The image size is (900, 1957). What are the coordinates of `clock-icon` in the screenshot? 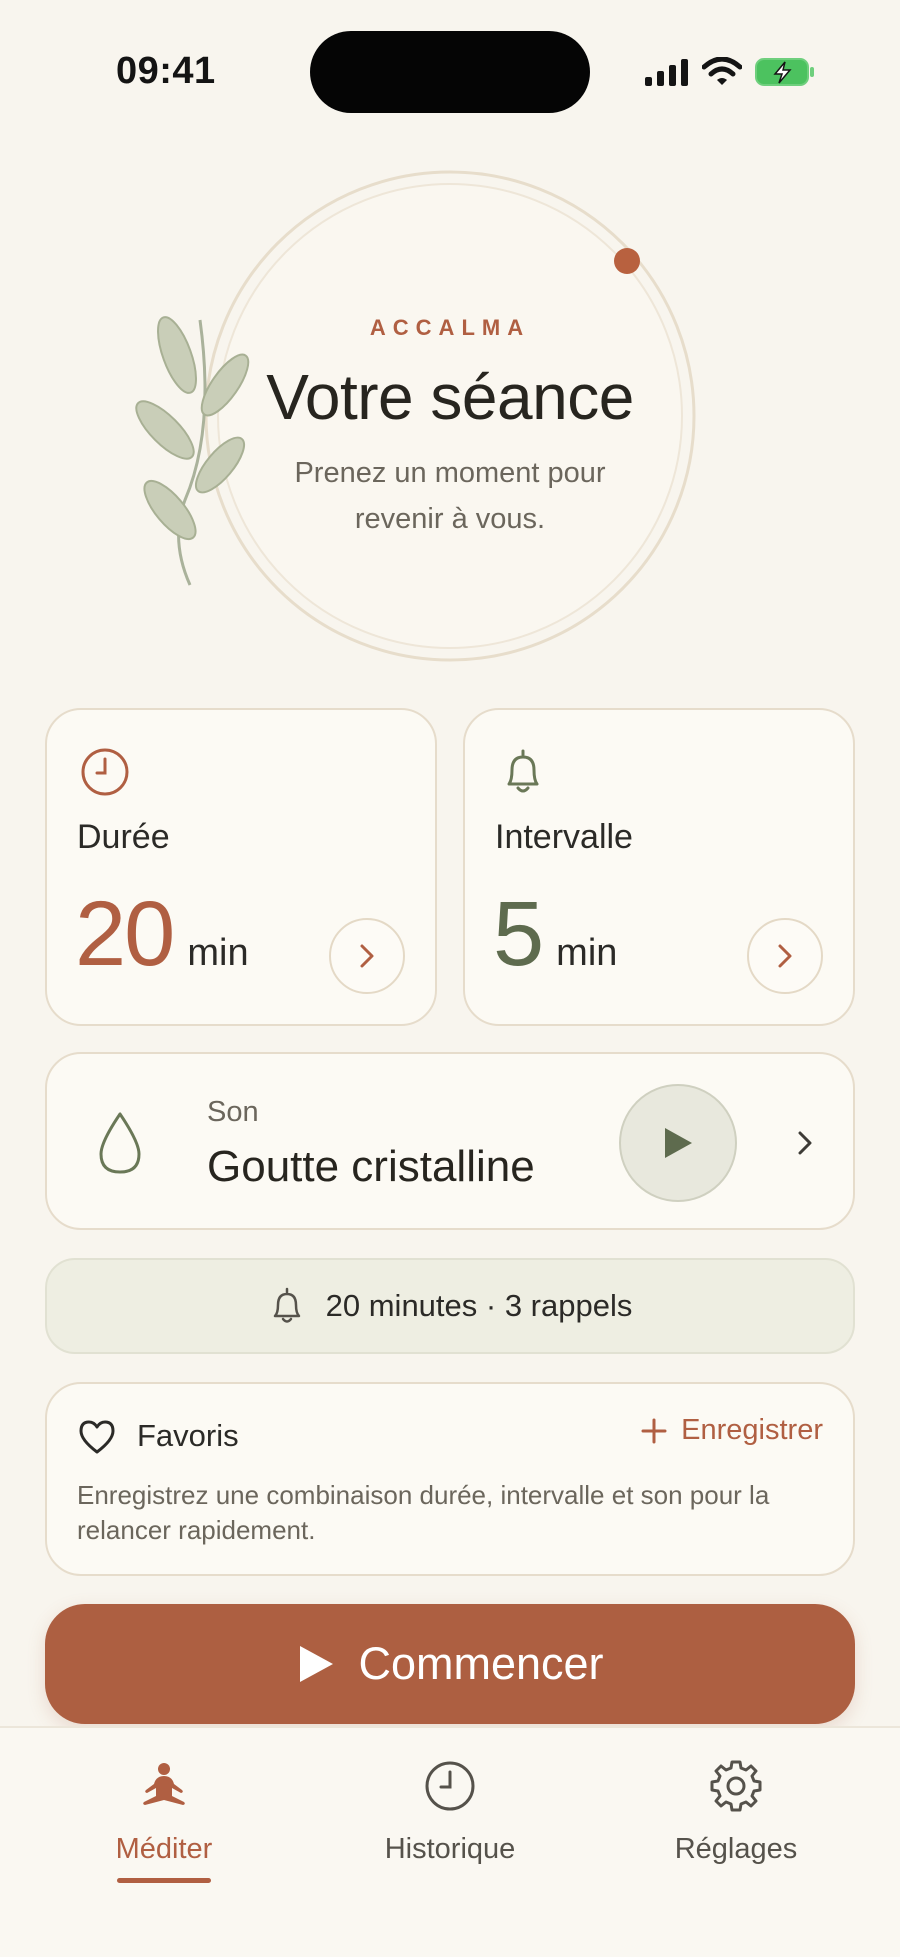 It's located at (105, 772).